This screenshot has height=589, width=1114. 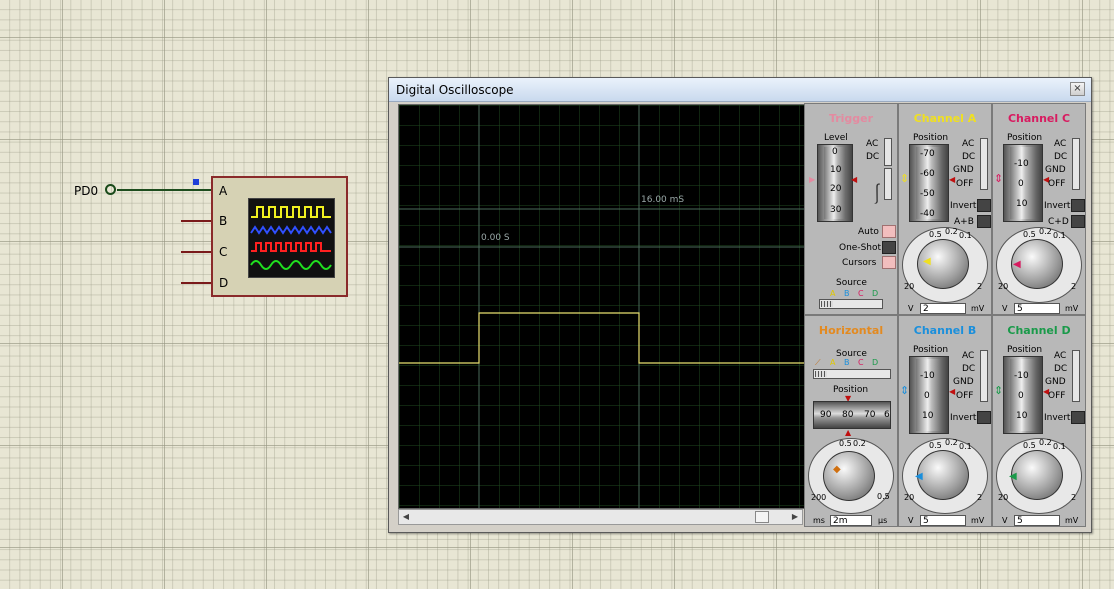 I want to click on channel-c-invert-button, so click(x=1078, y=205).